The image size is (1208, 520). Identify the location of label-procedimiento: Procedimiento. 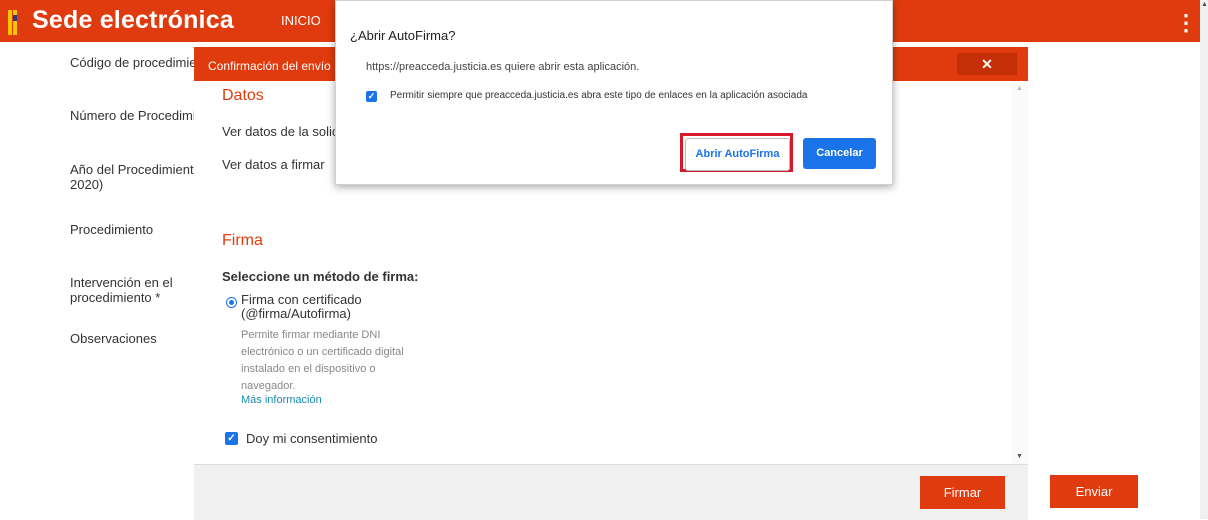
(112, 229).